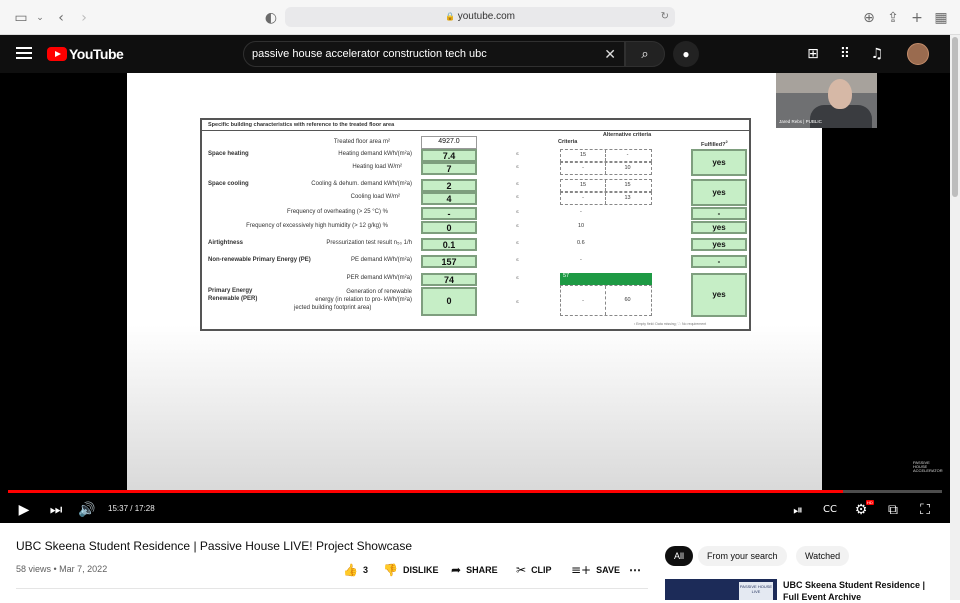 The image size is (960, 603). What do you see at coordinates (226, 243) in the screenshot?
I see `cat-airtightness: Airtightness` at bounding box center [226, 243].